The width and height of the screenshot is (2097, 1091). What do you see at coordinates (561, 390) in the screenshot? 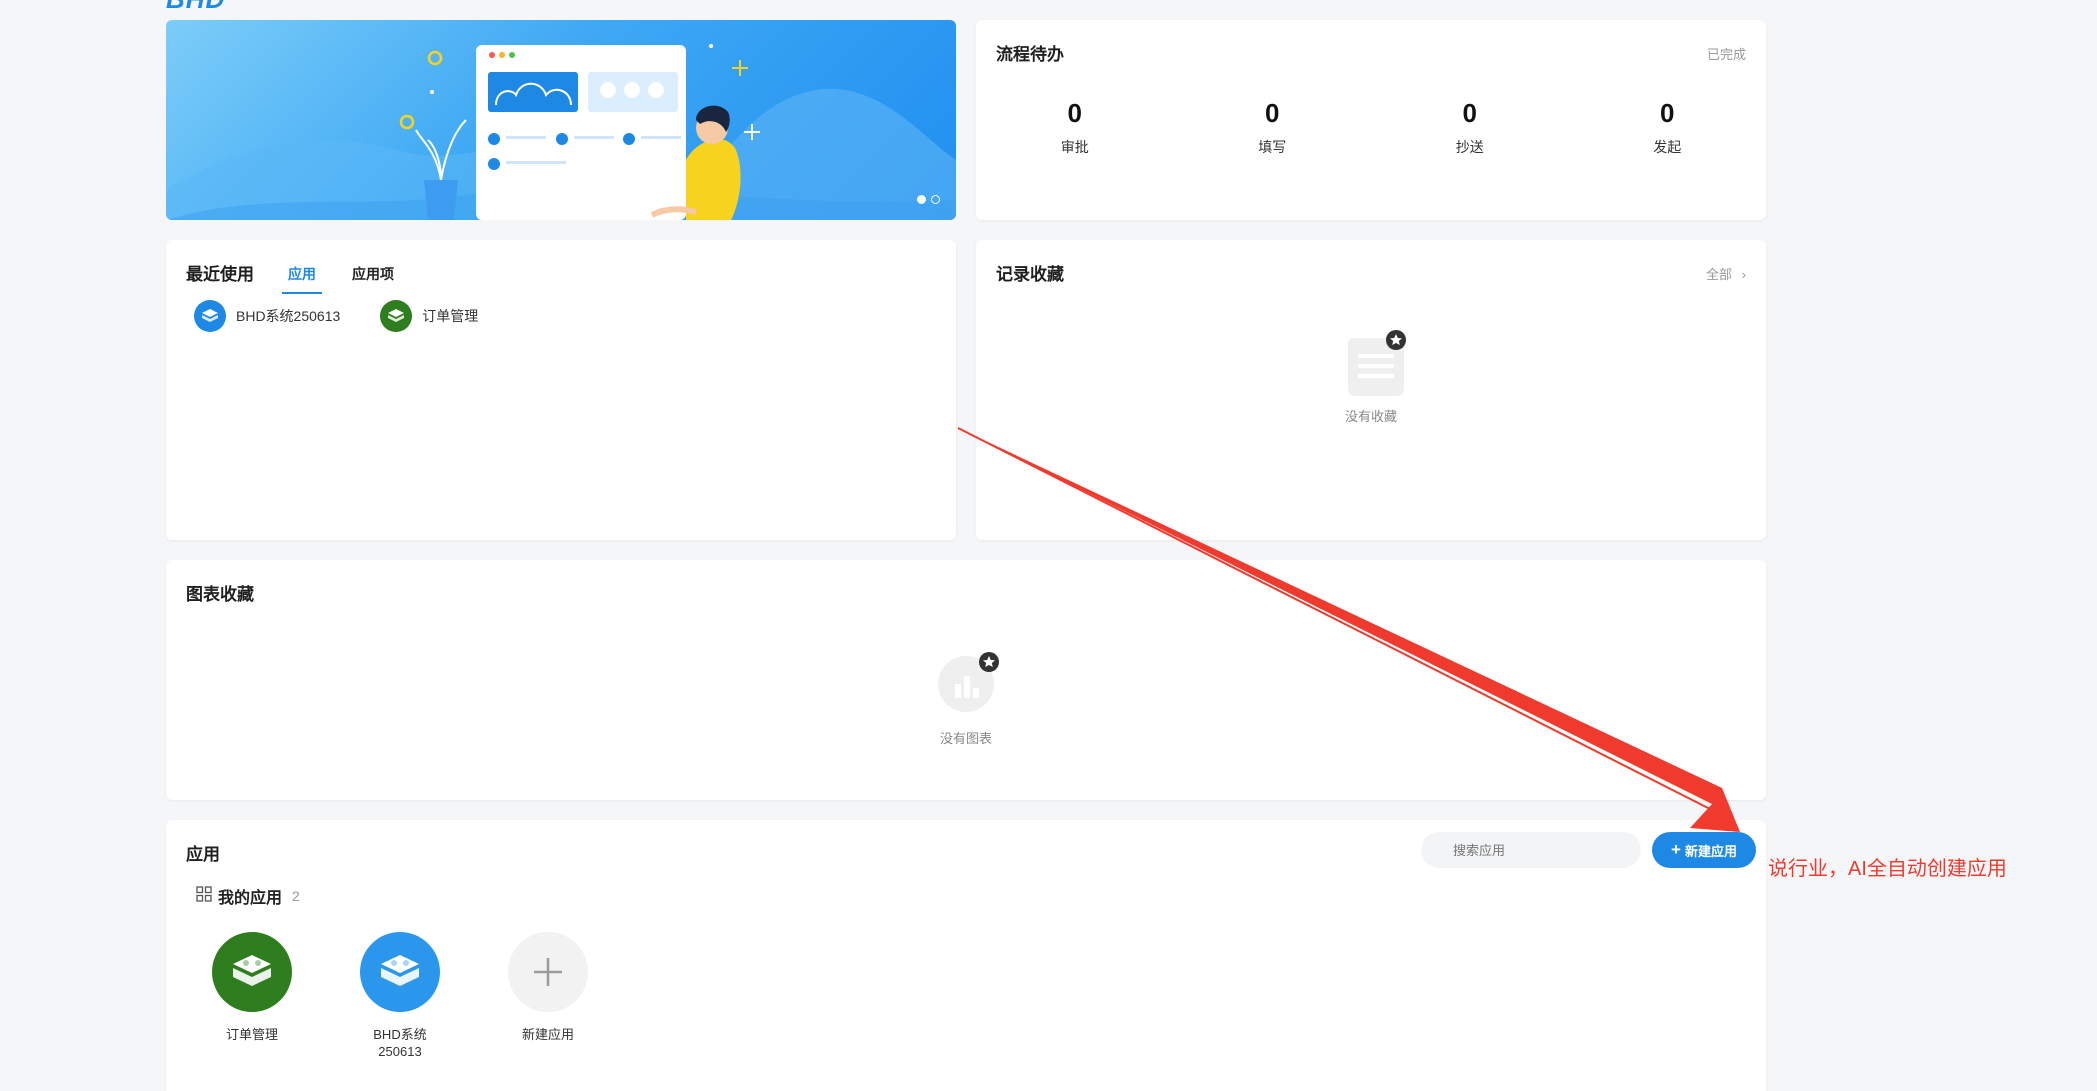
I see `recent-use-card: 最近使用 应用 应用项 BHD系统250613 订单管理` at bounding box center [561, 390].